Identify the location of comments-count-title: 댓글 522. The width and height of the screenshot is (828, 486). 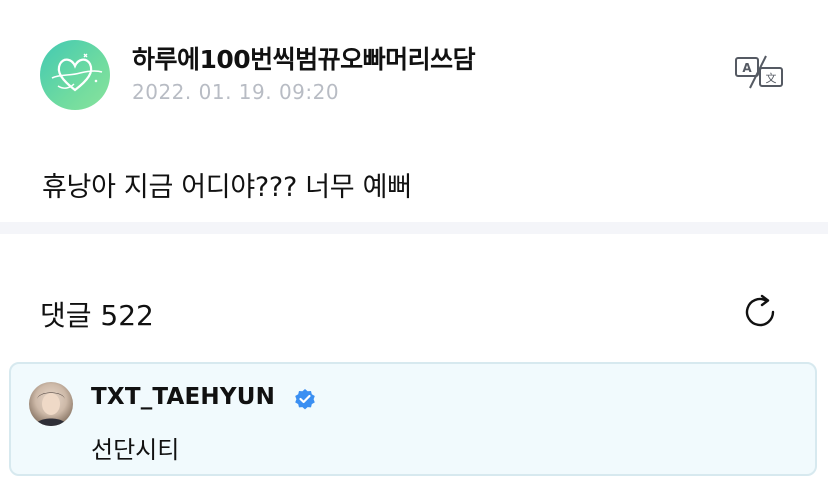
(97, 315).